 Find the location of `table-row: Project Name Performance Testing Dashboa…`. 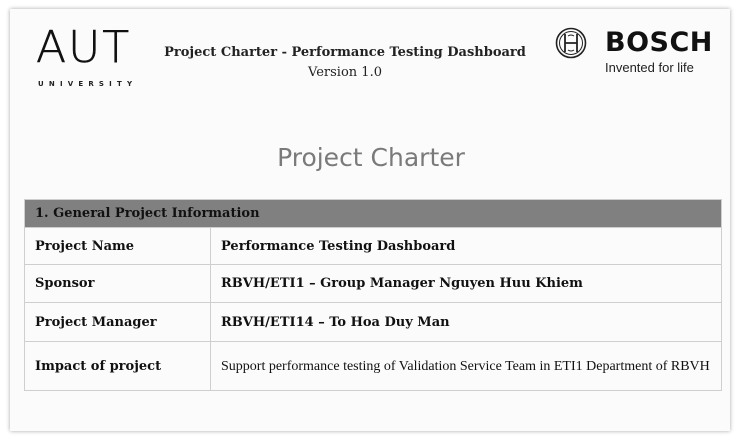

table-row: Project Name Performance Testing Dashboa… is located at coordinates (373, 246).